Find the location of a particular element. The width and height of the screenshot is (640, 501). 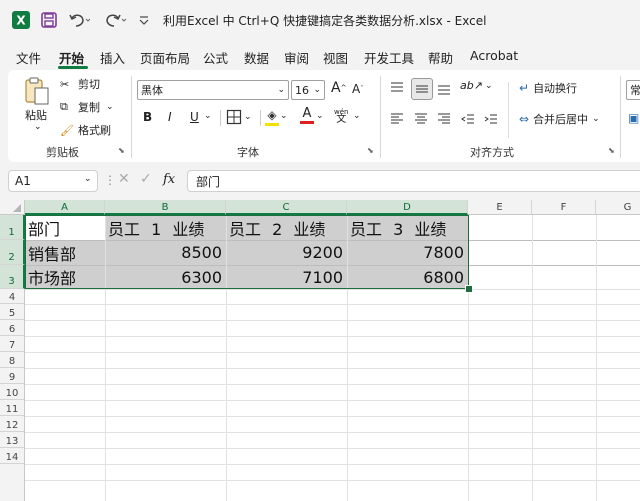

row-header-13: 13 is located at coordinates (12, 440).